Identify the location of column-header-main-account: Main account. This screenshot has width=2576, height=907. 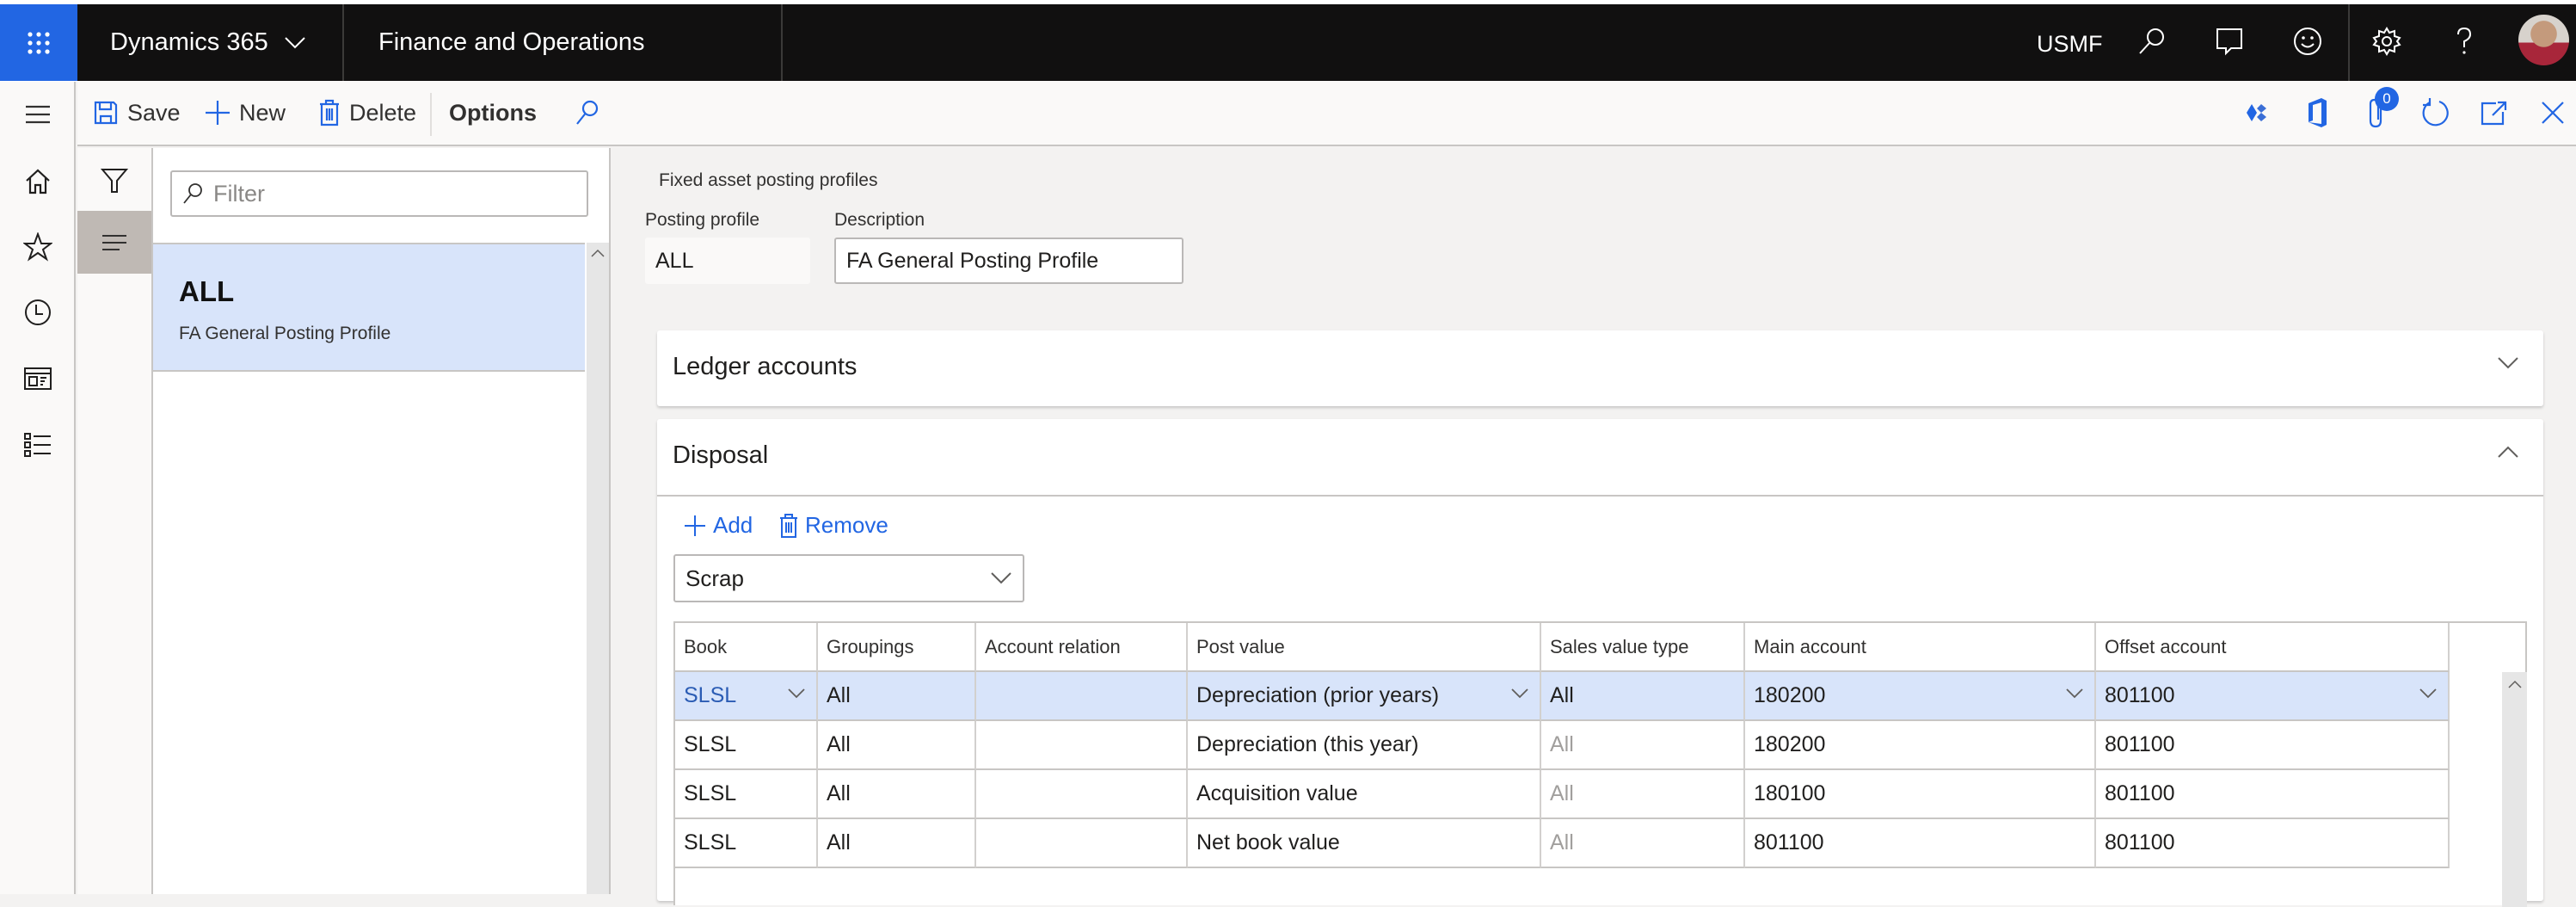
(1920, 647).